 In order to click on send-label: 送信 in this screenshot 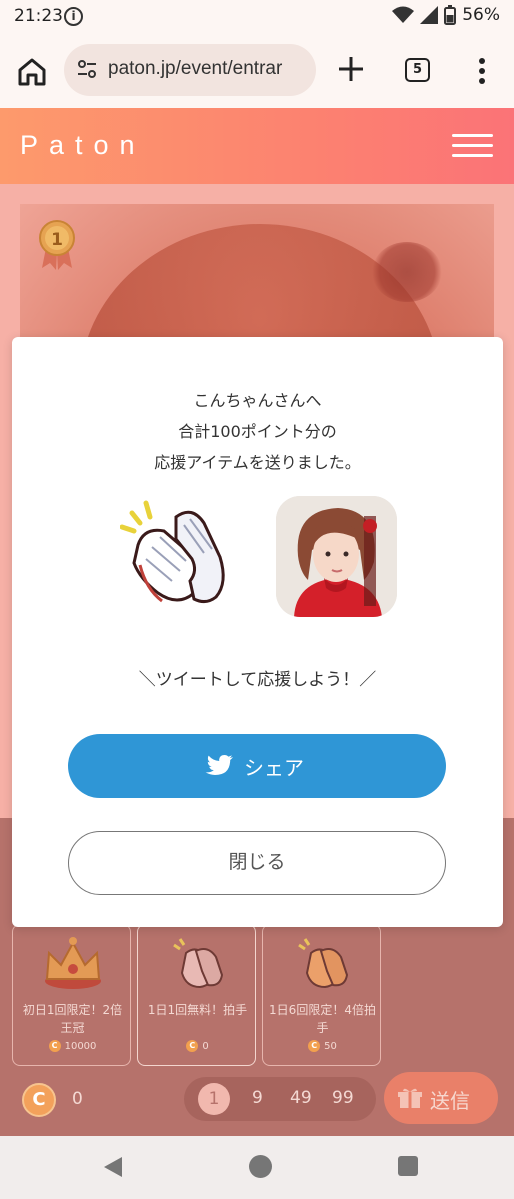, I will do `click(450, 1101)`.